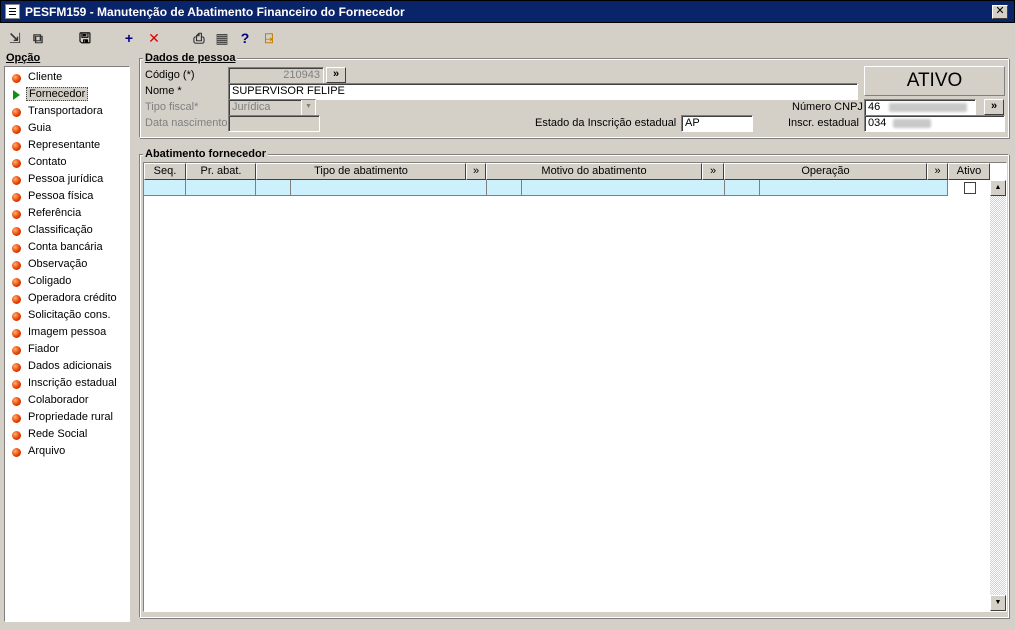 Image resolution: width=1015 pixels, height=630 pixels. I want to click on cell-tipo-desc, so click(389, 188).